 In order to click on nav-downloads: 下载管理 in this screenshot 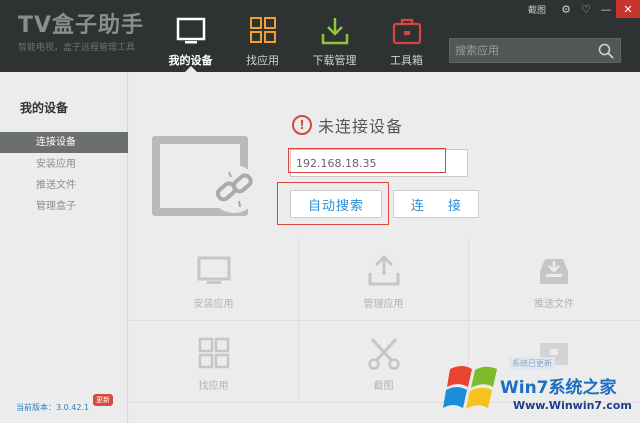, I will do `click(334, 36)`.